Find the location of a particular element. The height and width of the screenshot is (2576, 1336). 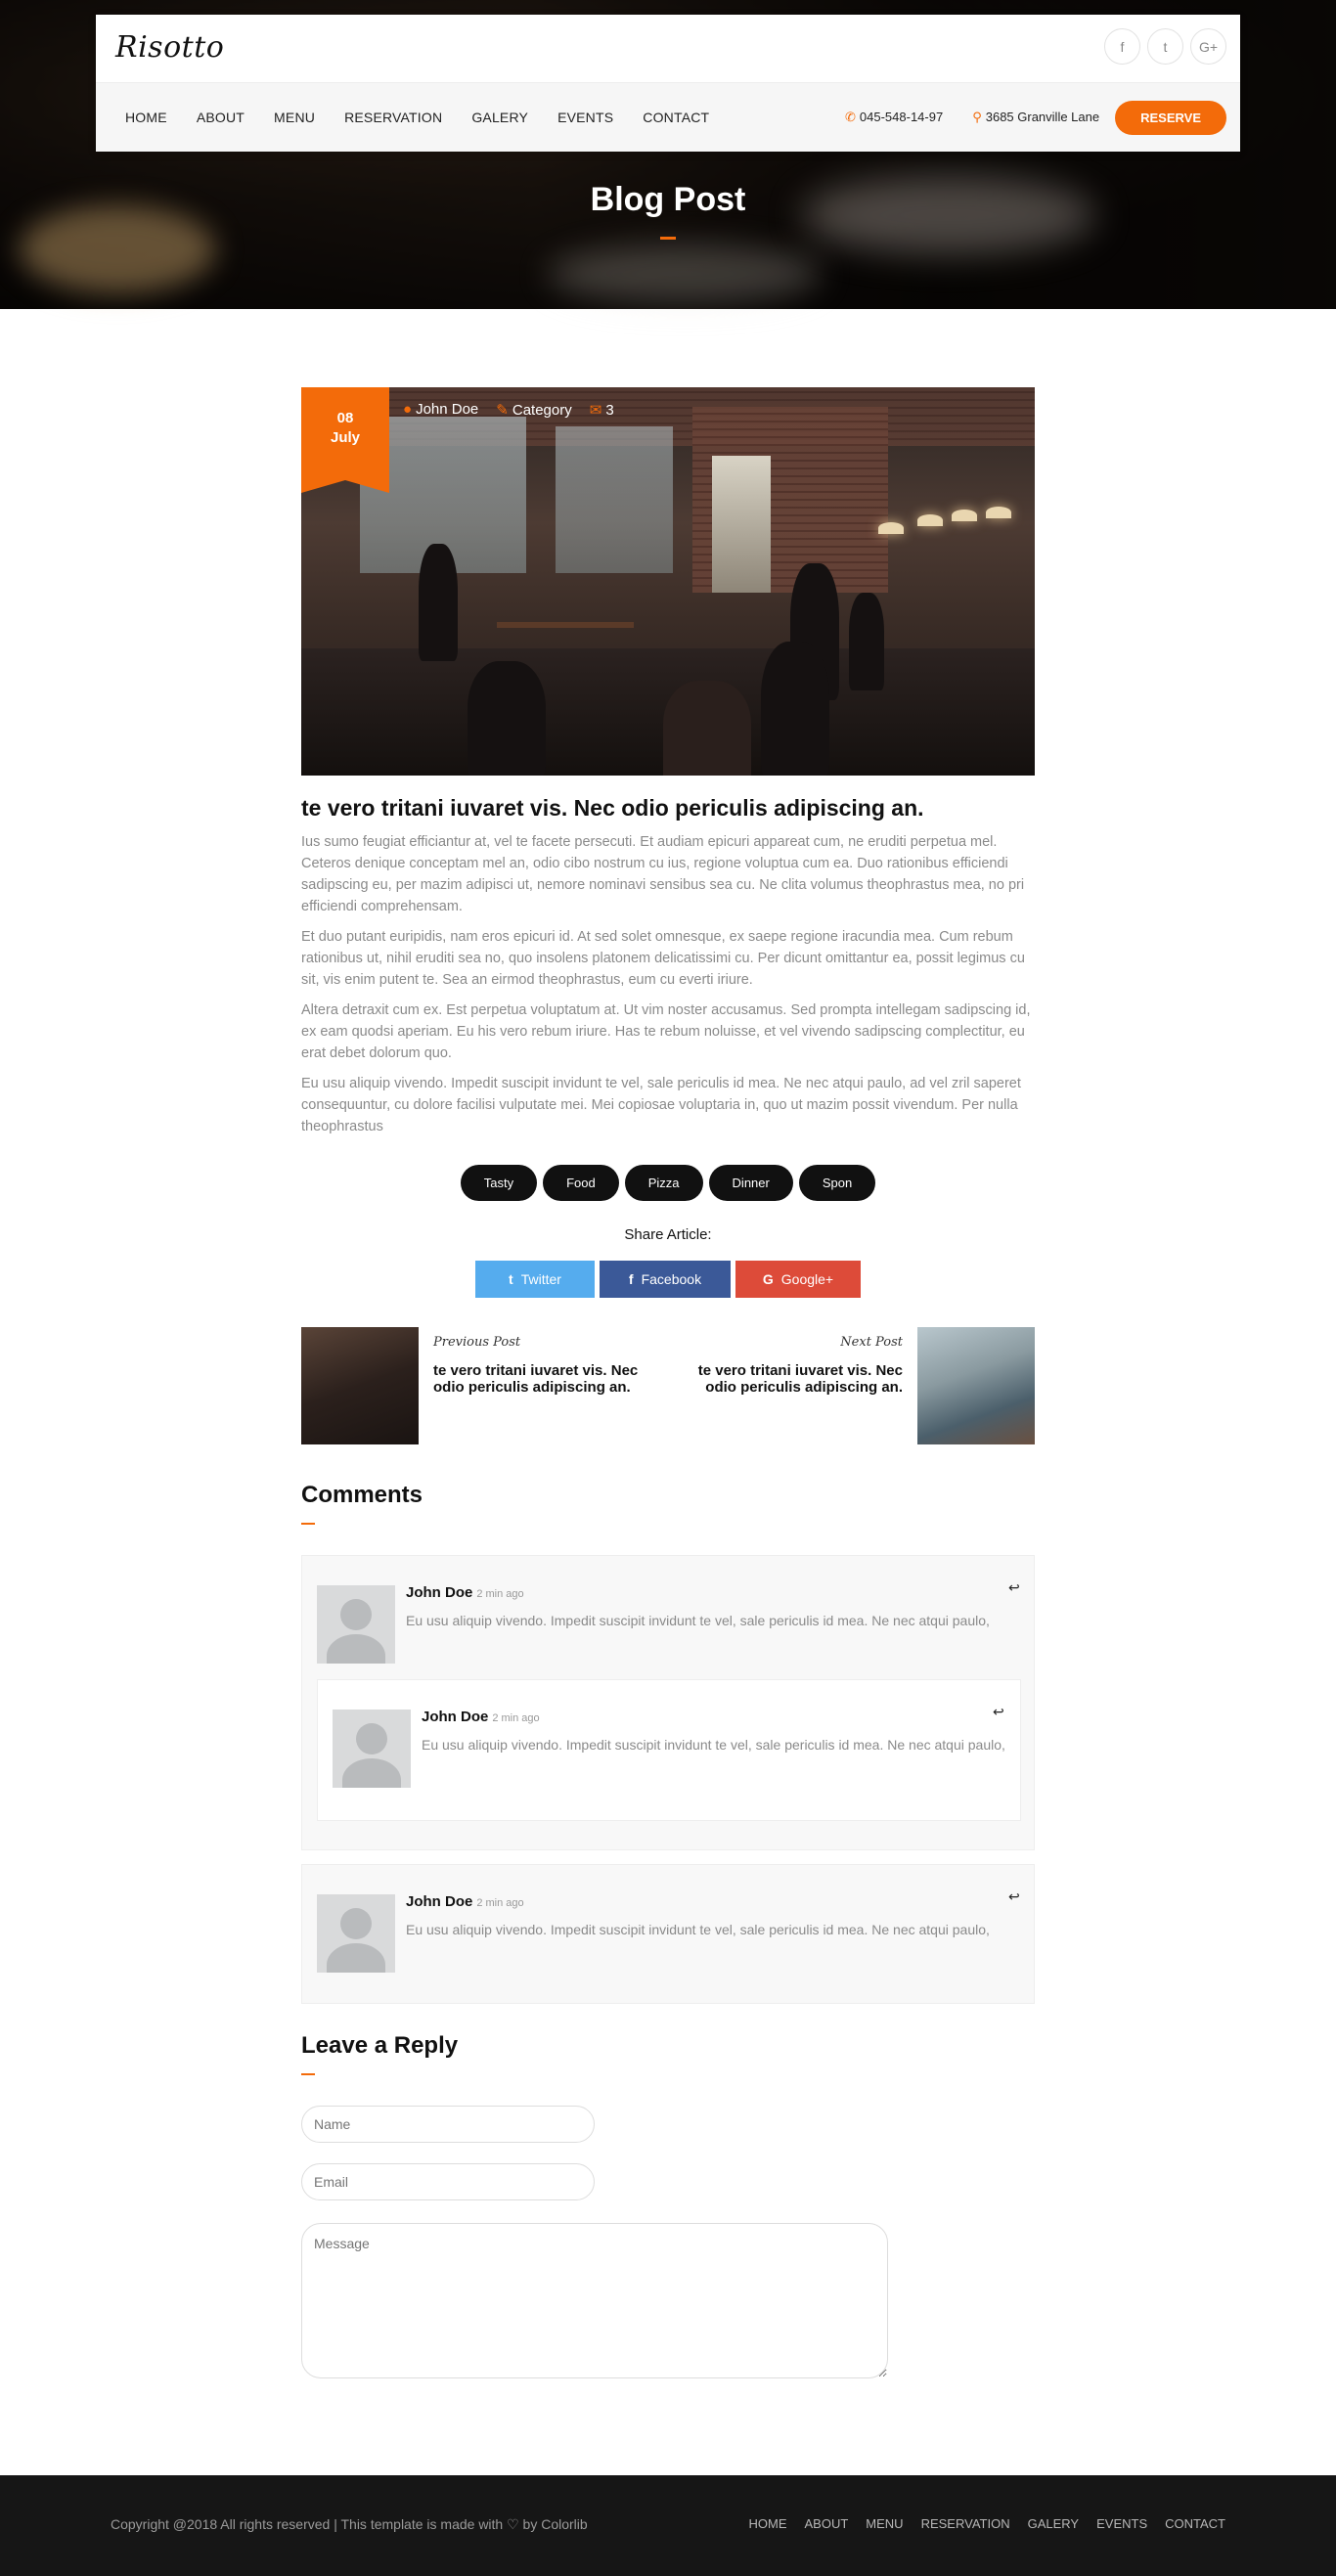

nav-item-contact: CONTACT is located at coordinates (676, 117).